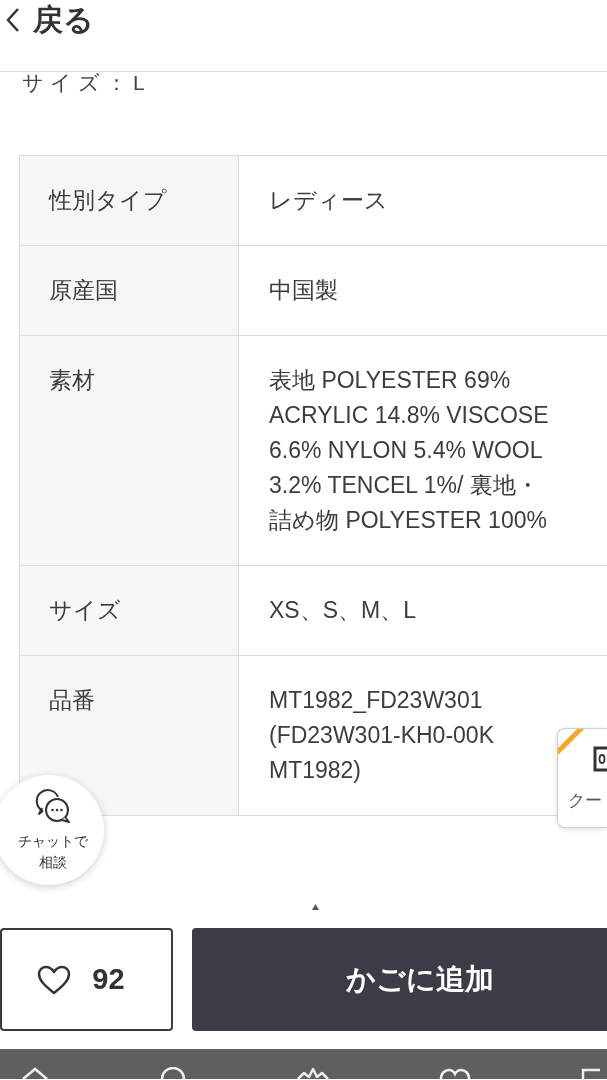  What do you see at coordinates (582, 778) in the screenshot?
I see `coupon-tab: クー` at bounding box center [582, 778].